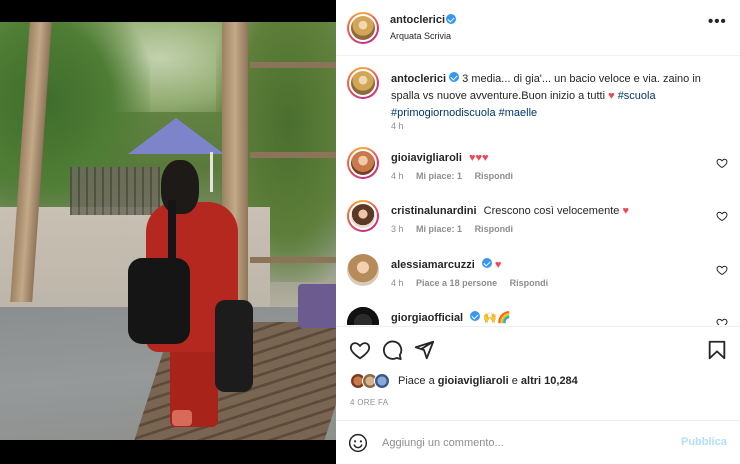 This screenshot has width=740, height=464. I want to click on comment-text: giorgiaofficial 🙌🌈, so click(551, 318).